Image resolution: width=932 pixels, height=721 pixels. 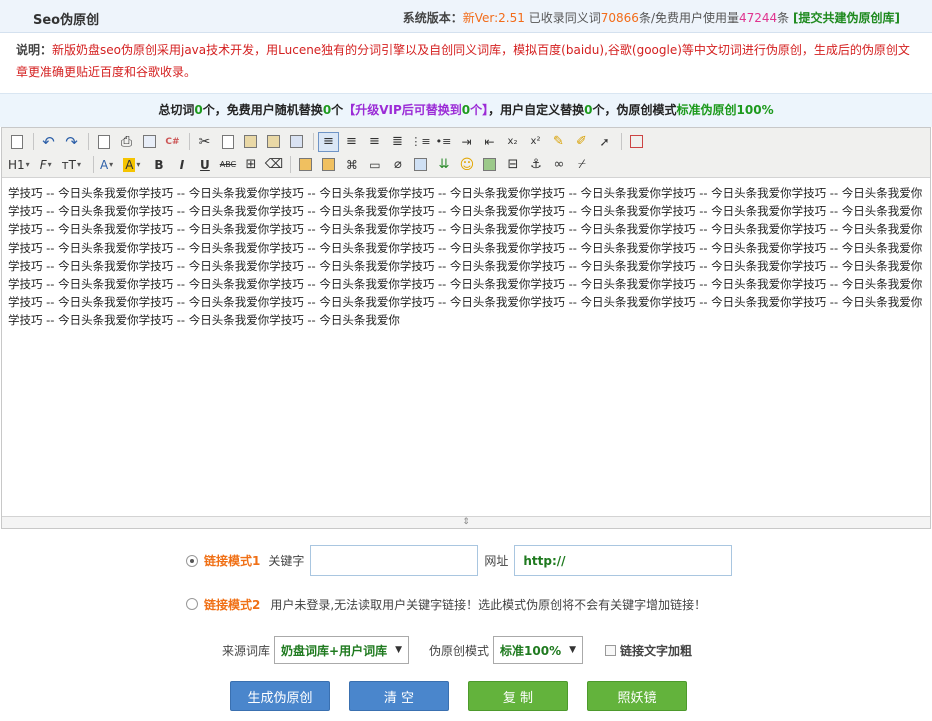 I want to click on font-color-label: A, so click(x=104, y=164).